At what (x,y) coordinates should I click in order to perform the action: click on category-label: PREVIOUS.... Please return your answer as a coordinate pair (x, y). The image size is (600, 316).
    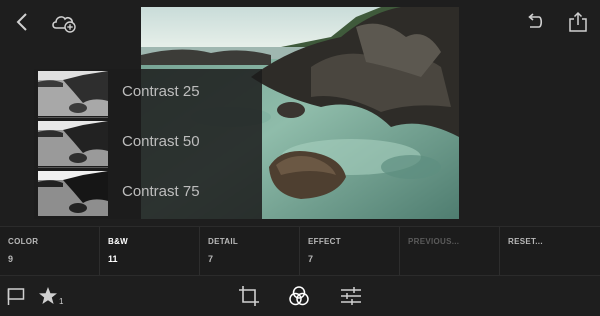
    Looking at the image, I should click on (434, 241).